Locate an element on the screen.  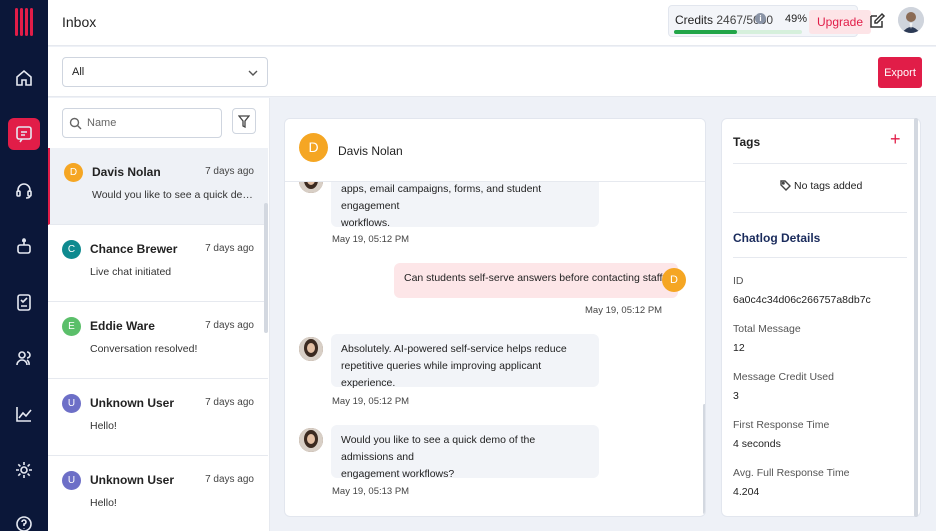
add-tag-button: + is located at coordinates (895, 139).